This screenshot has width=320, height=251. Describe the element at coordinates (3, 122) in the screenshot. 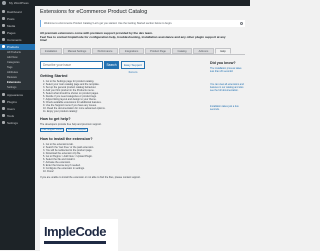

I see `settings-icon` at that location.